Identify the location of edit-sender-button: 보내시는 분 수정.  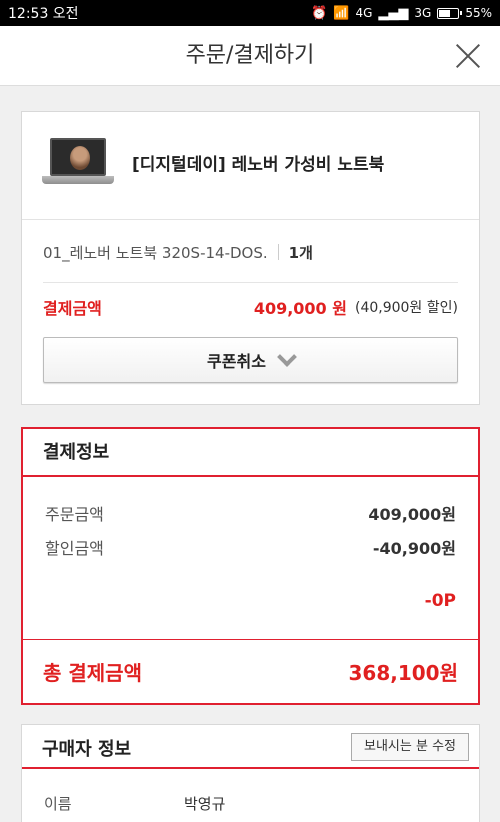
(410, 747).